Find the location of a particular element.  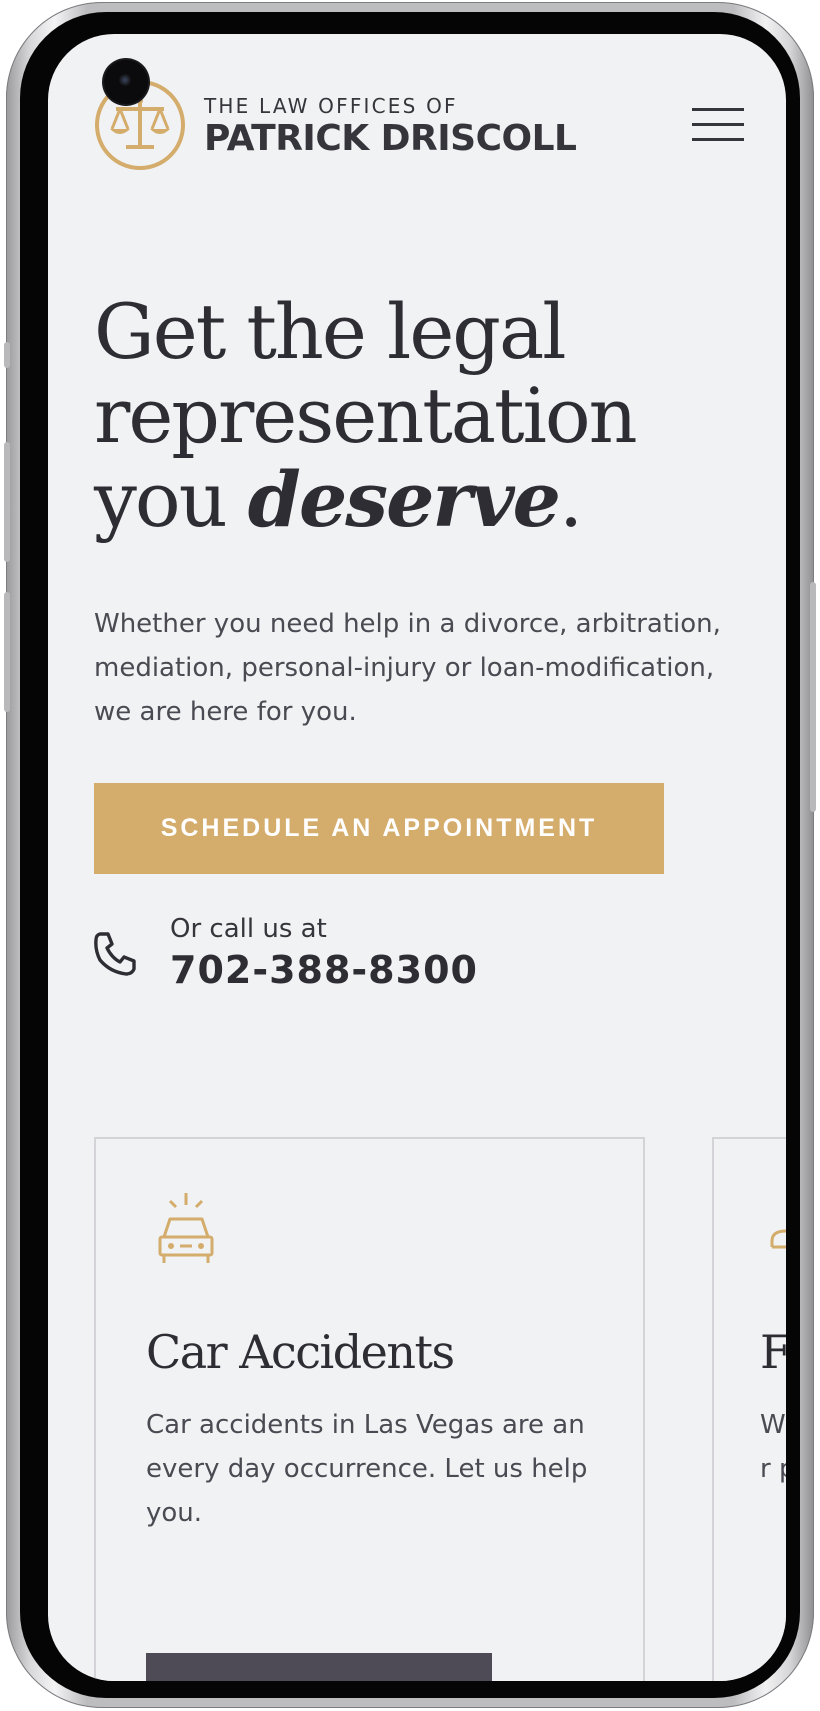

volume-up-button is located at coordinates (7, 502).